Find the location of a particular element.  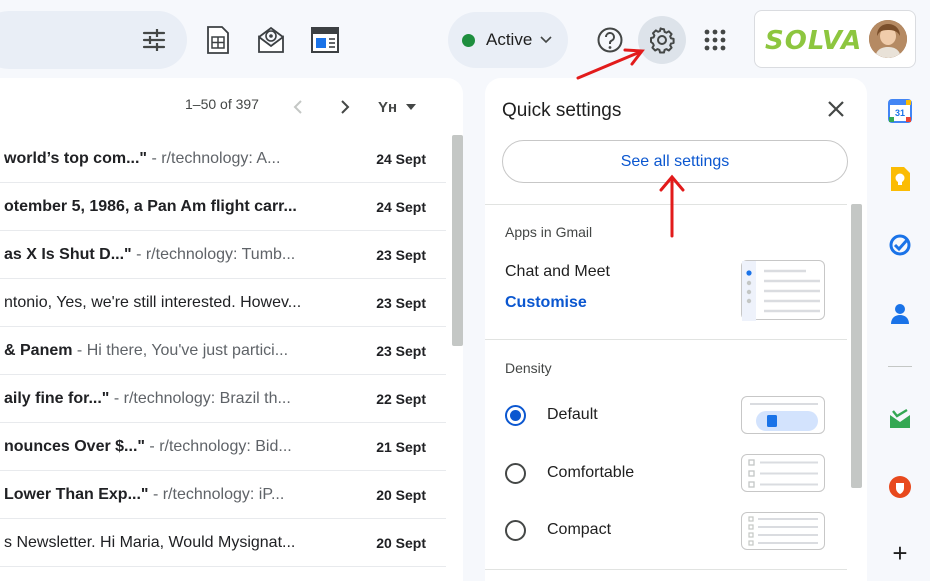

status-indicator is located at coordinates (468, 40).